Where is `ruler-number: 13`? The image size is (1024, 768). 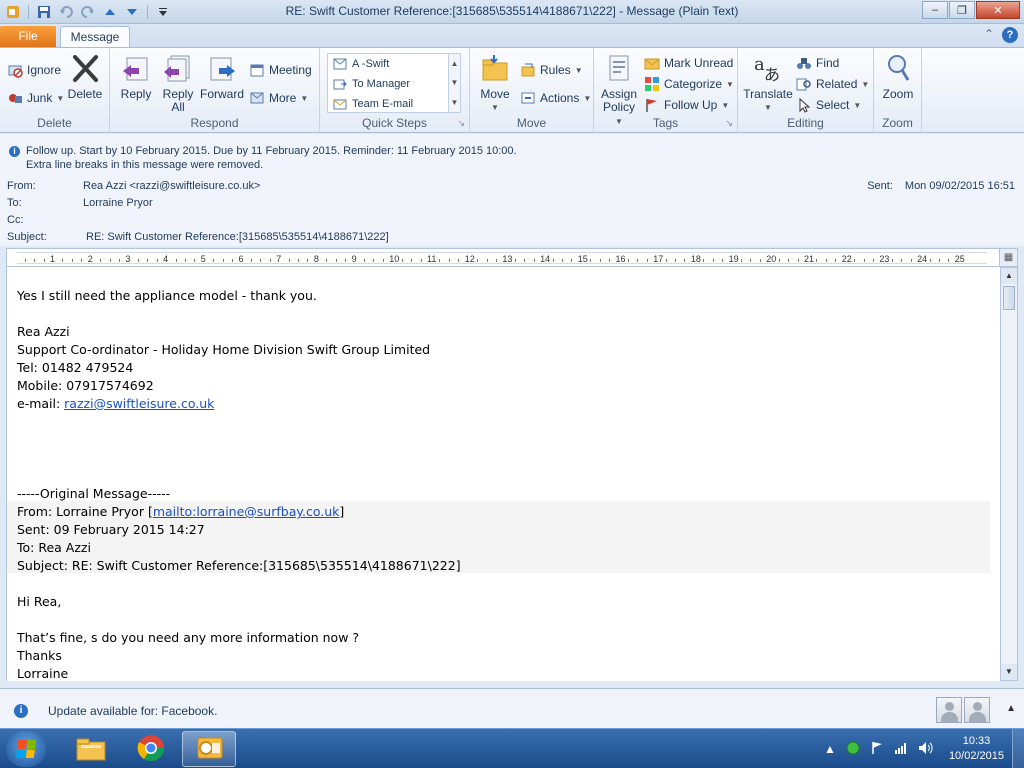
ruler-number: 13 is located at coordinates (507, 259).